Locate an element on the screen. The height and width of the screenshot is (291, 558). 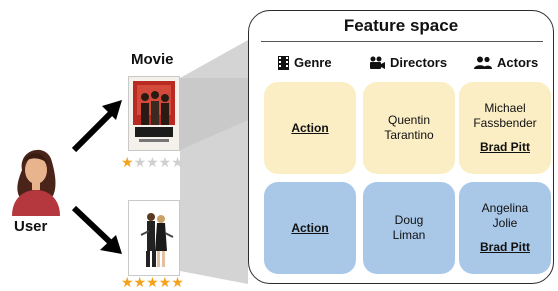
column-label-actors: Actors is located at coordinates (518, 62).